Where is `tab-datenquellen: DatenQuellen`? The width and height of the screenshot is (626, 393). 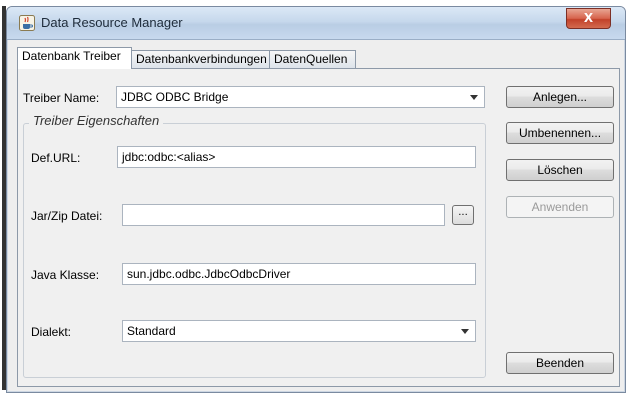 tab-datenquellen: DatenQuellen is located at coordinates (312, 59).